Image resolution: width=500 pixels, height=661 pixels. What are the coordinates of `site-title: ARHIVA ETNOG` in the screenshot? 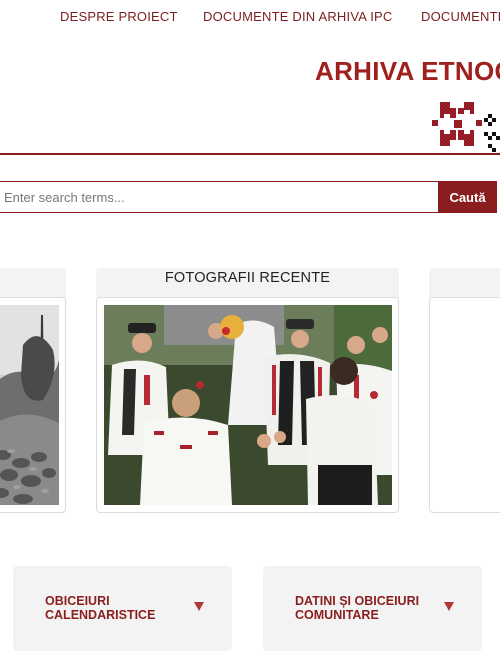 It's located at (407, 71).